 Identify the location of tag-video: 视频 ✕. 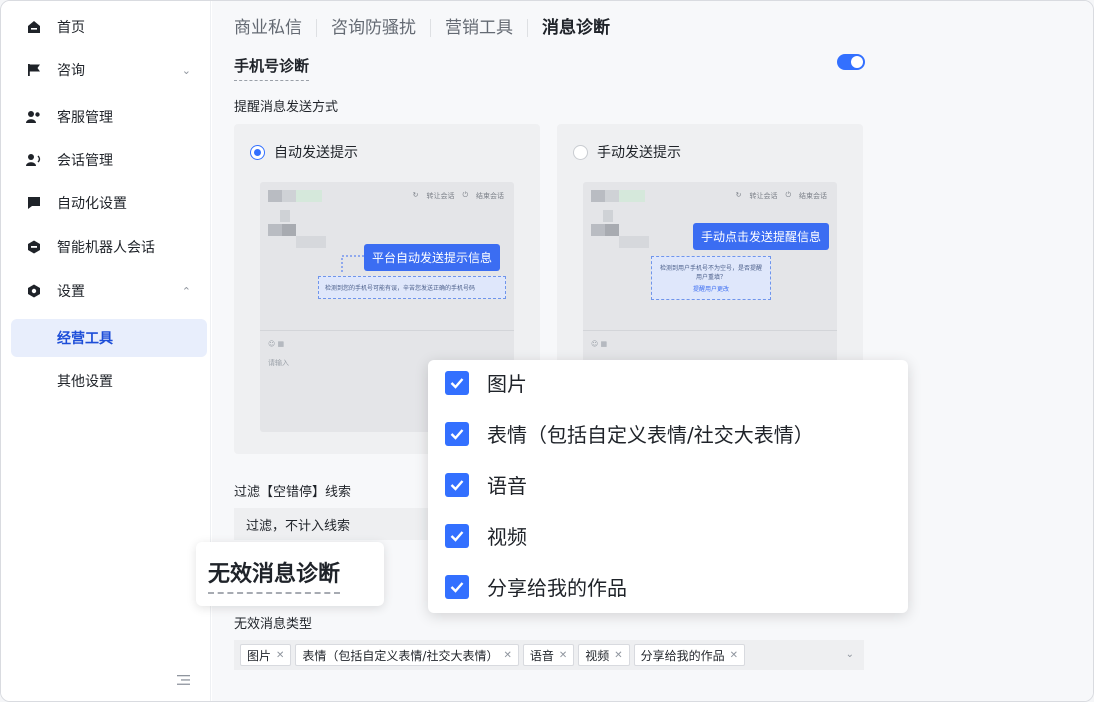
(604, 655).